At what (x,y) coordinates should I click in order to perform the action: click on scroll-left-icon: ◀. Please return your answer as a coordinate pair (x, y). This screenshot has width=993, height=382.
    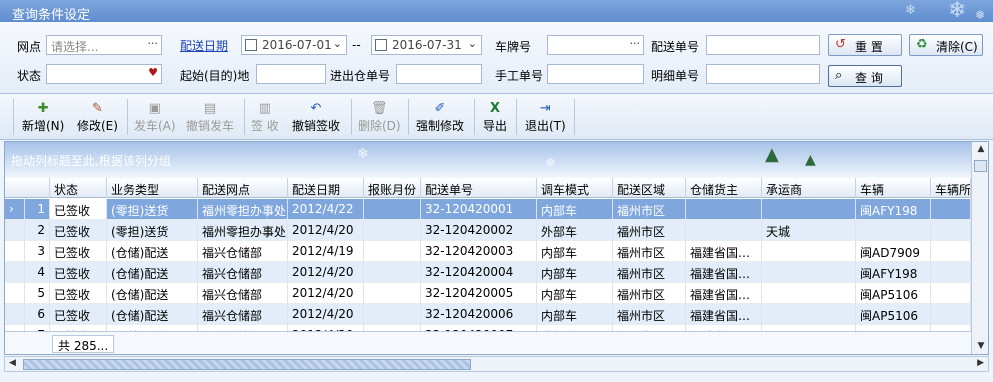
    Looking at the image, I should click on (12, 363).